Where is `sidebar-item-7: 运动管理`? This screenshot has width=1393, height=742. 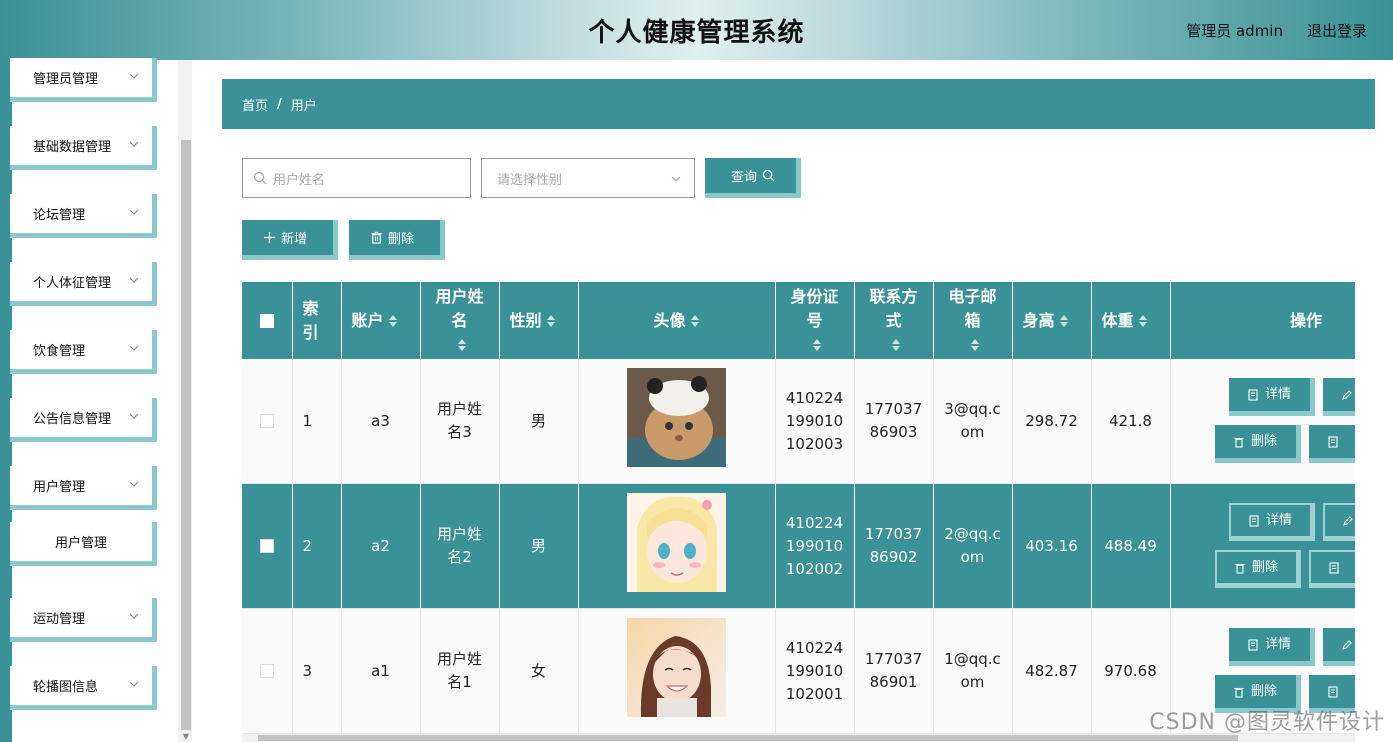 sidebar-item-7: 运动管理 is located at coordinates (83, 620).